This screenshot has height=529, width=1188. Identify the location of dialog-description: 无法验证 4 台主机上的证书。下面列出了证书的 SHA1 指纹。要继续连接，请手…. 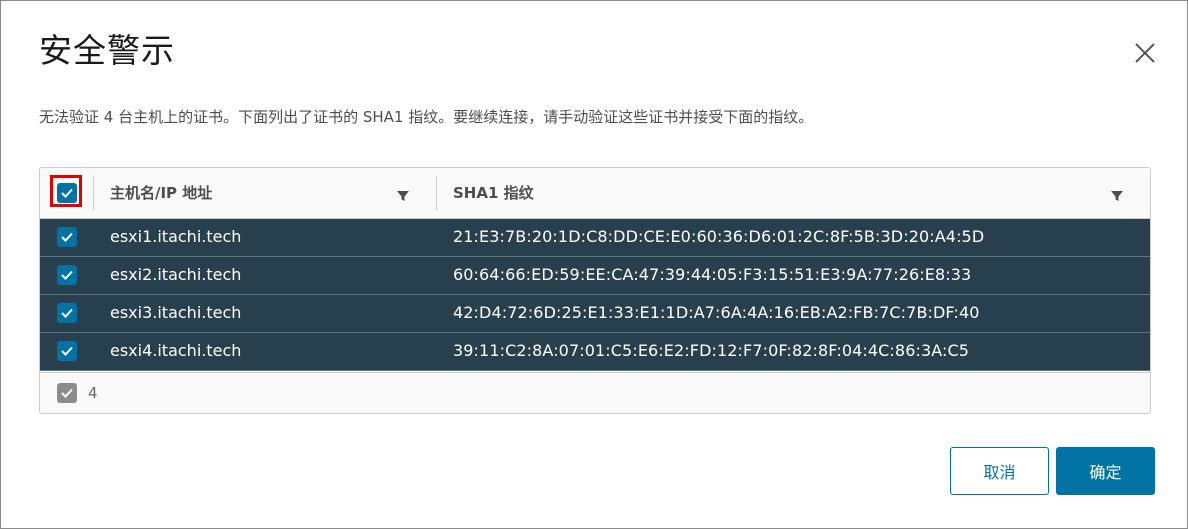
(426, 117).